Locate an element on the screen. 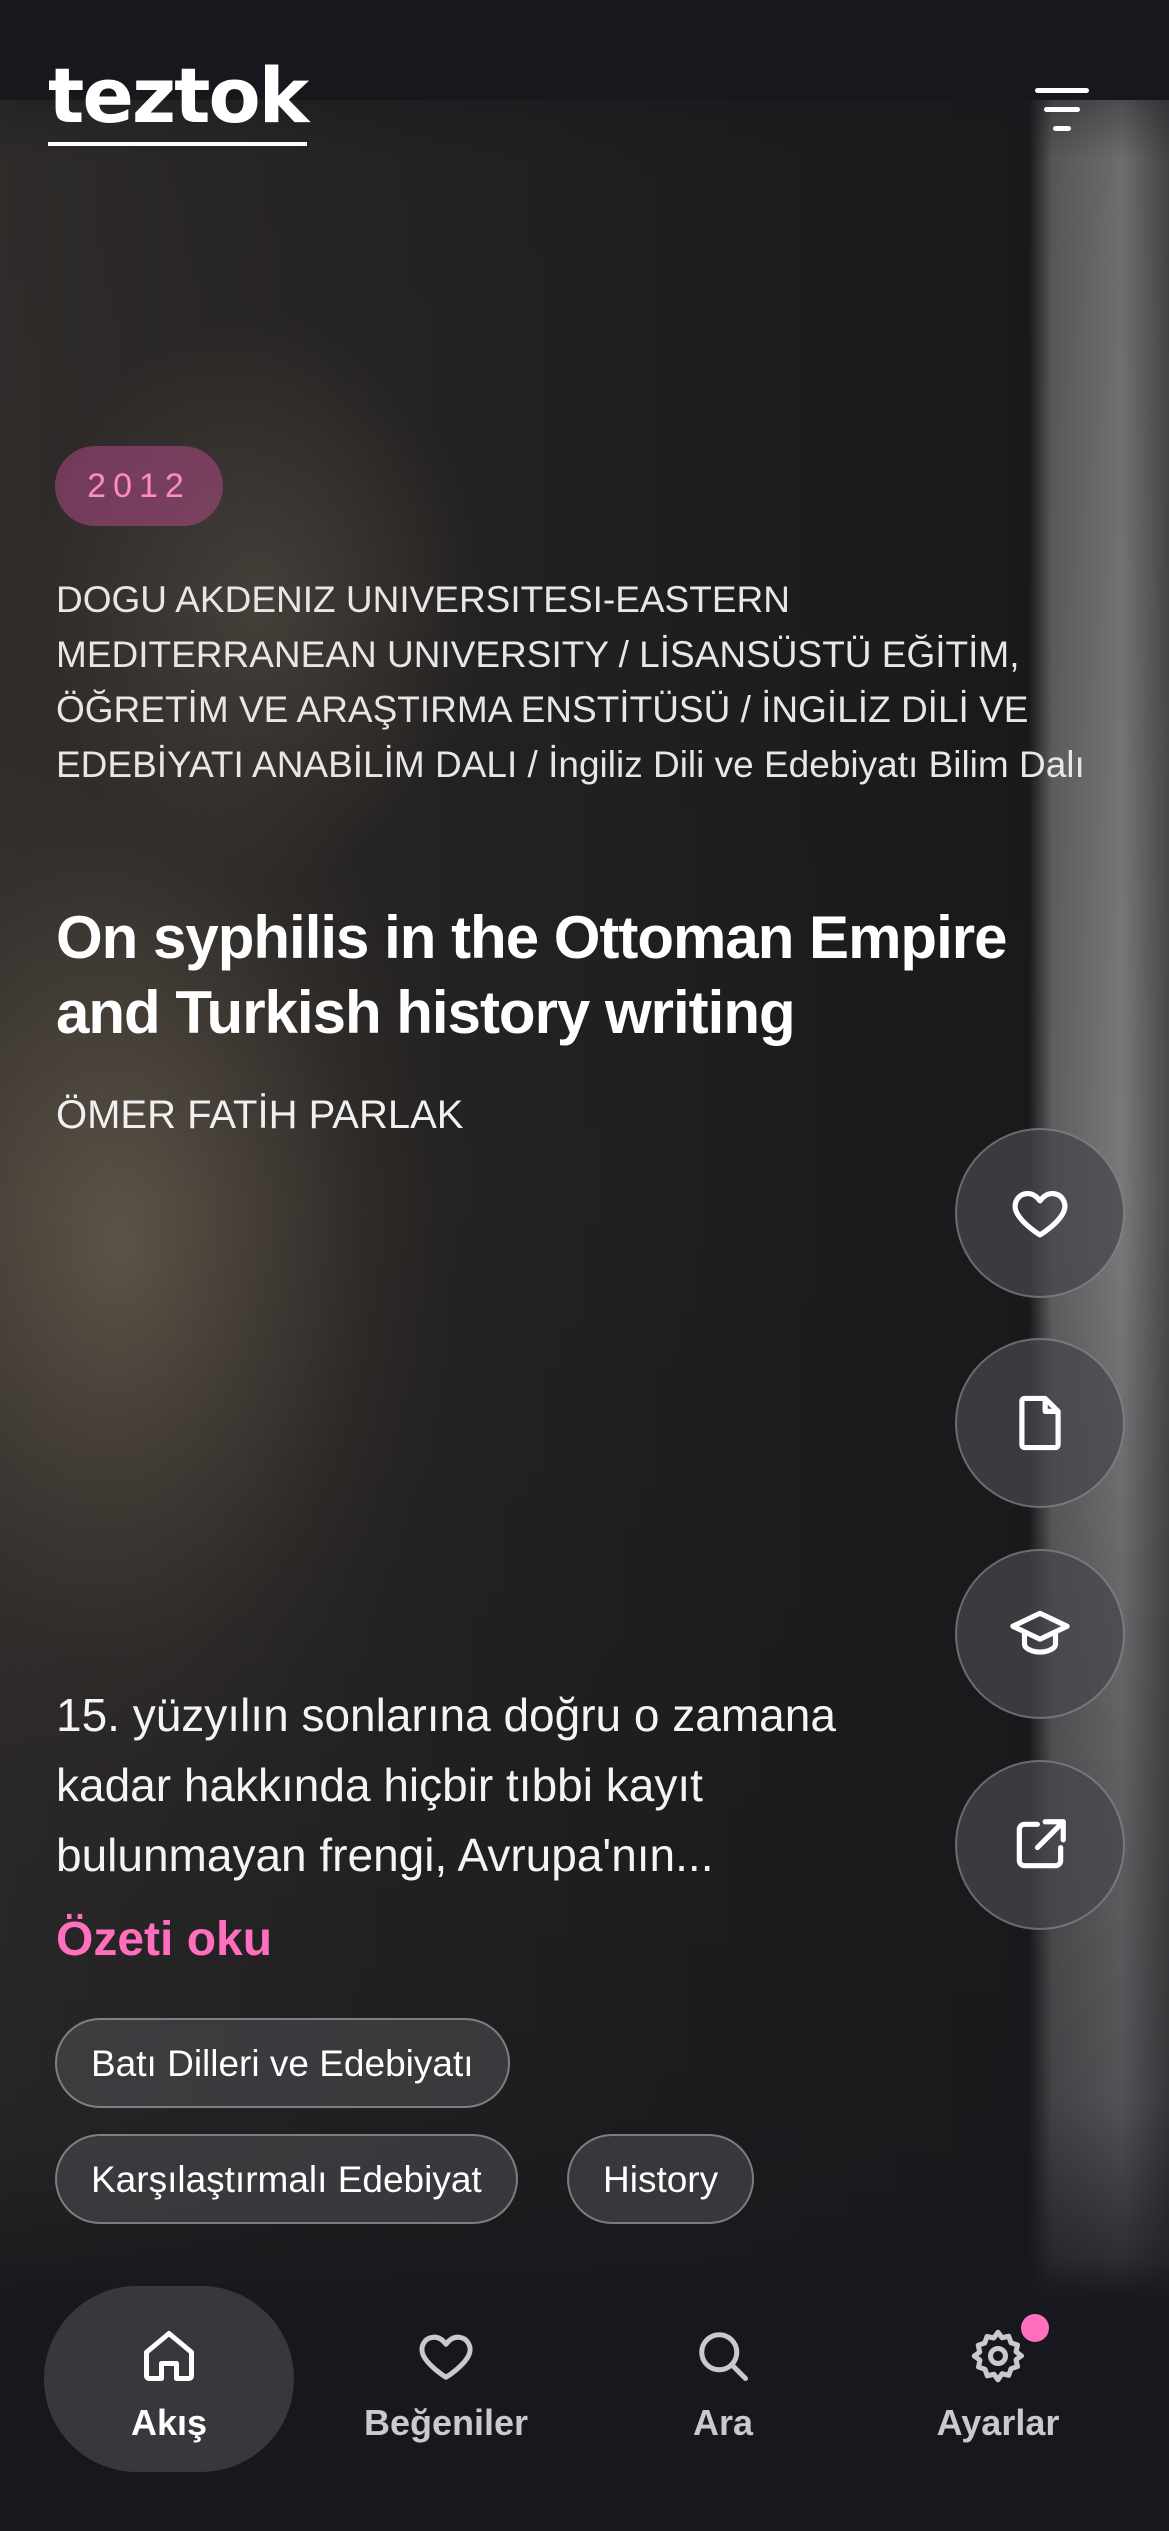 This screenshot has width=1169, height=2531. nav-label: Akış is located at coordinates (169, 2422).